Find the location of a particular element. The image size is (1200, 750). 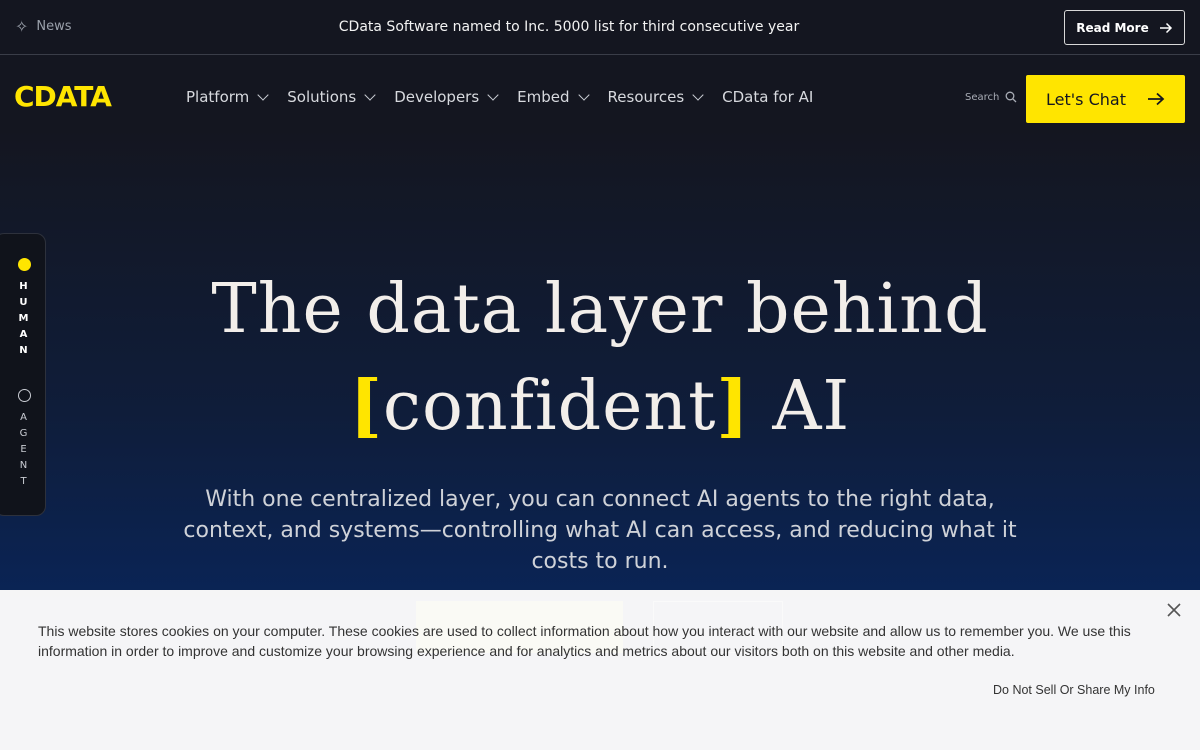

hero-title-line2: [confident] AI is located at coordinates (600, 406).